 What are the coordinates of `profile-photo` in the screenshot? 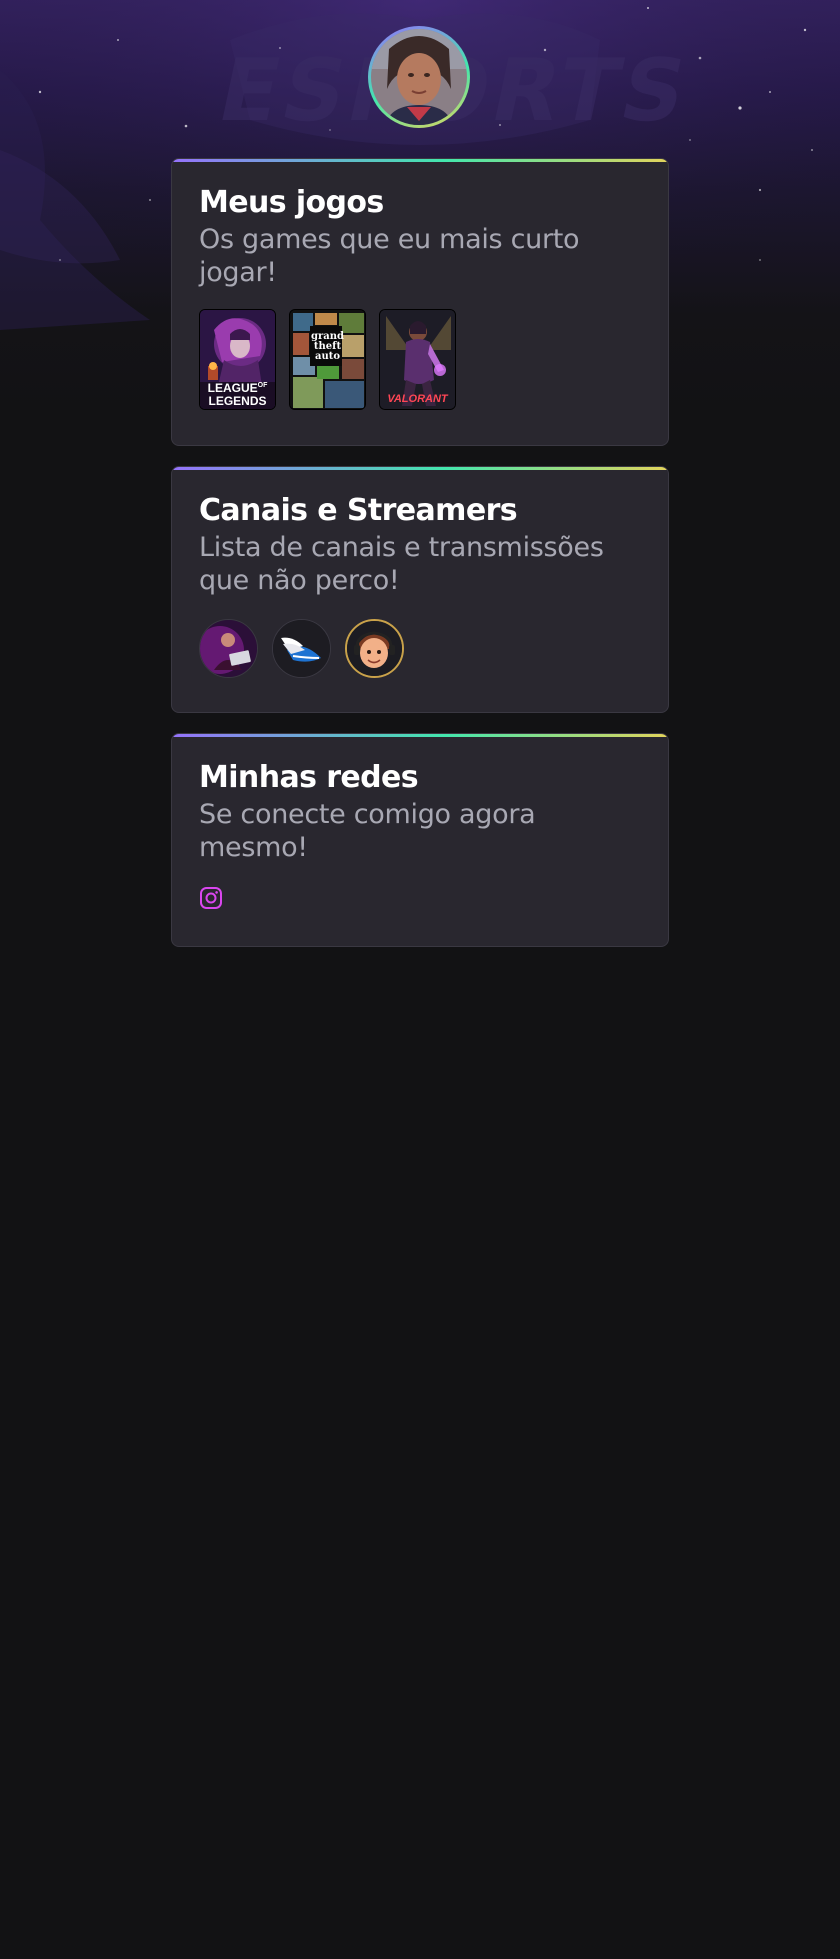 It's located at (419, 77).